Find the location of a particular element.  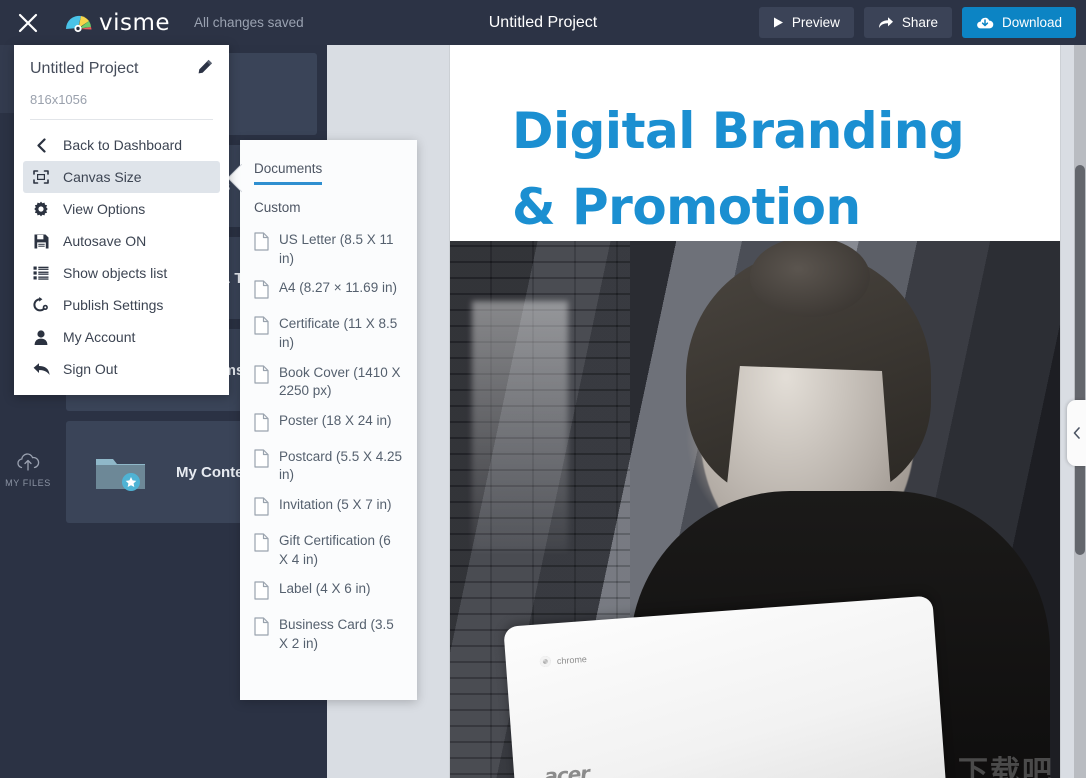

menu-header: Untitled Project 816x1056 is located at coordinates (121, 76).